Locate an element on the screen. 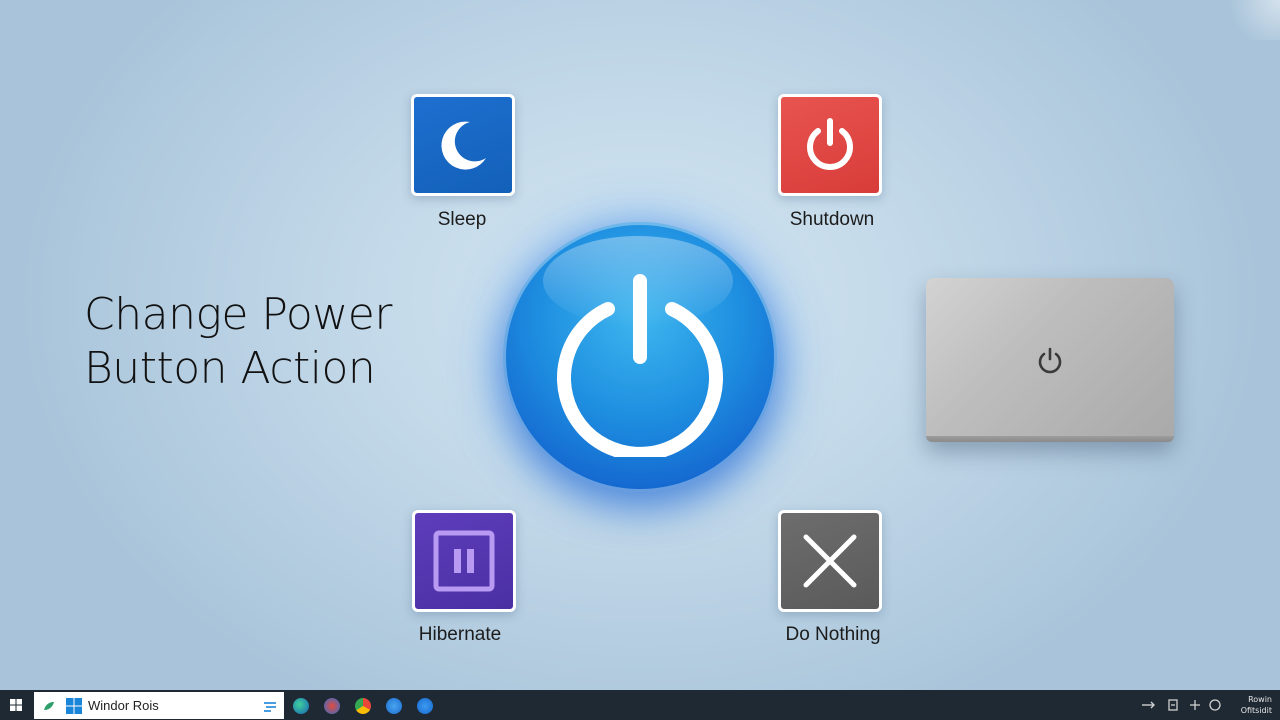 The height and width of the screenshot is (720, 1280). hibernate-option-button is located at coordinates (464, 561).